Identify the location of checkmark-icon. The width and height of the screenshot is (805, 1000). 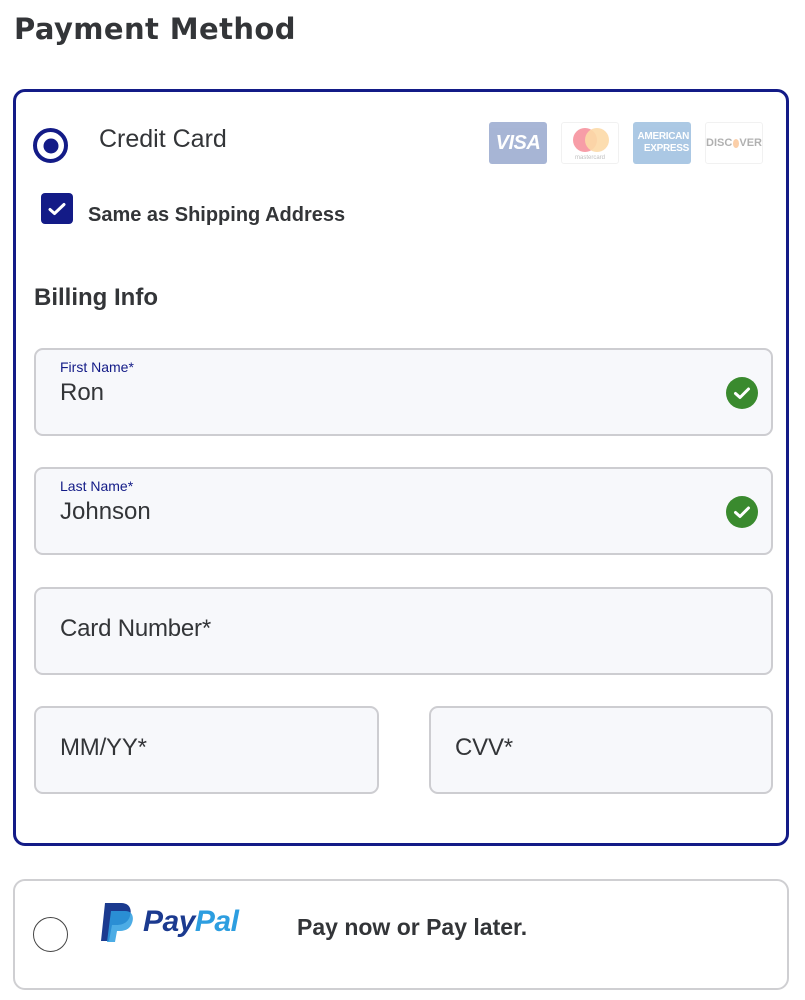
(57, 208).